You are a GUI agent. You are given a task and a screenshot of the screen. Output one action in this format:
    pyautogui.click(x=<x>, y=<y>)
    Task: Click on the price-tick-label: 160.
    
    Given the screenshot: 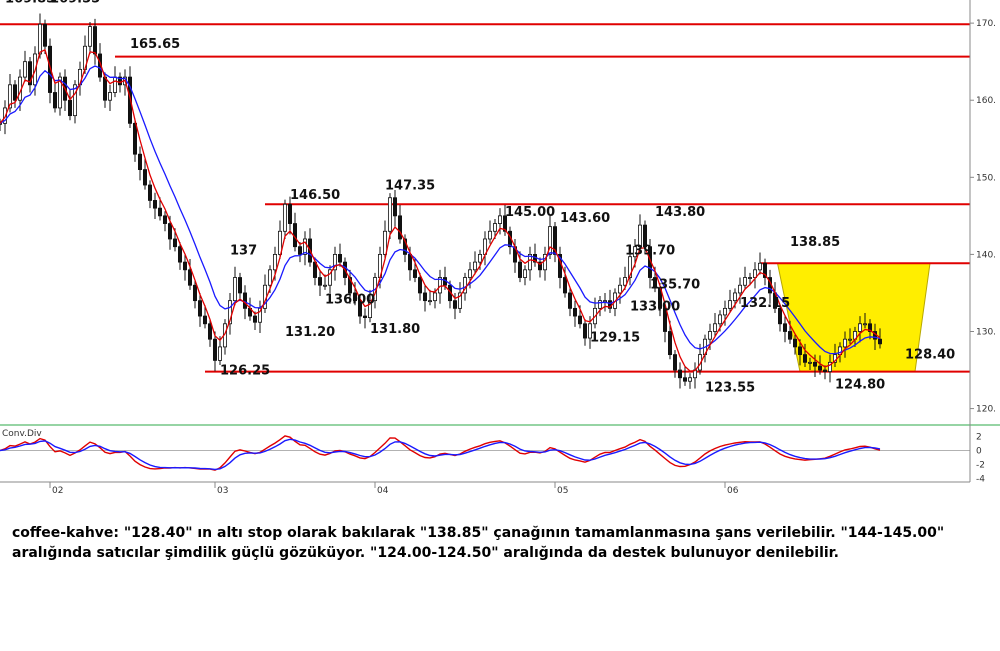 What is the action you would take?
    pyautogui.click(x=986, y=101)
    